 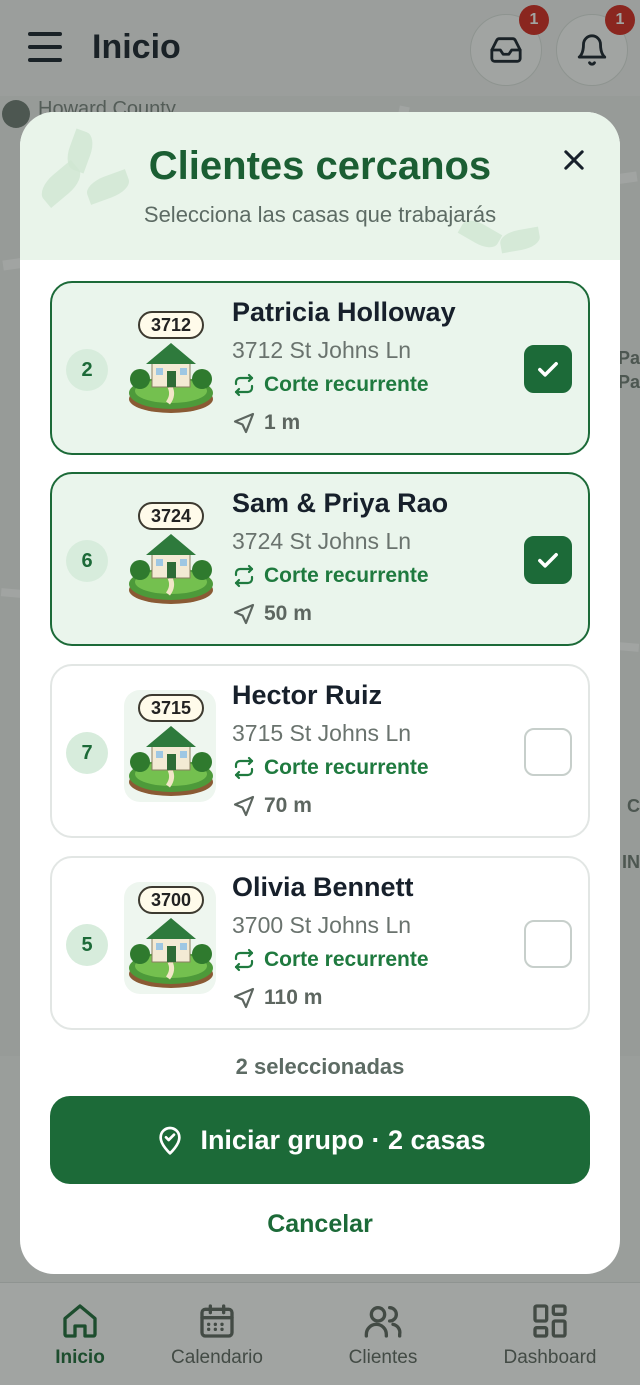 I want to click on distance-row: 70 m, so click(x=272, y=806).